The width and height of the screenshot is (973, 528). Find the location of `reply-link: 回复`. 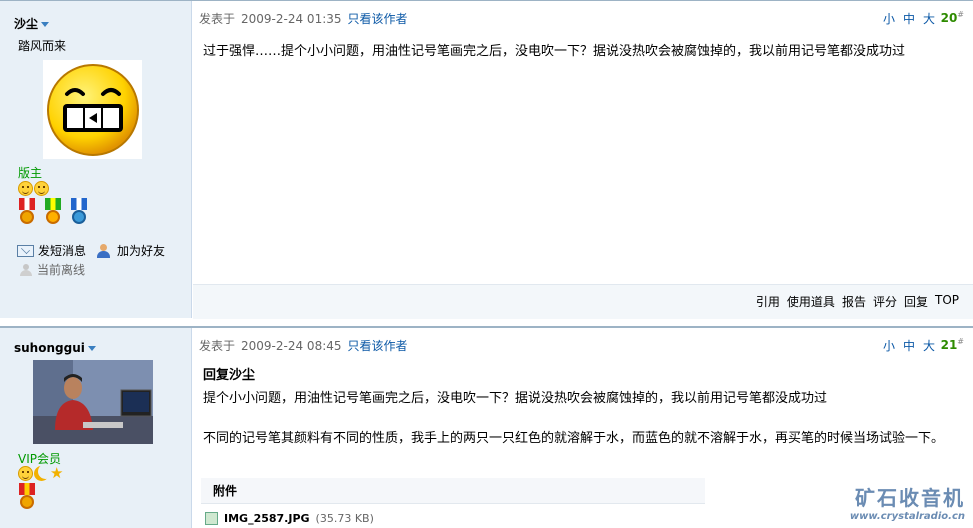

reply-link: 回复 is located at coordinates (916, 301).